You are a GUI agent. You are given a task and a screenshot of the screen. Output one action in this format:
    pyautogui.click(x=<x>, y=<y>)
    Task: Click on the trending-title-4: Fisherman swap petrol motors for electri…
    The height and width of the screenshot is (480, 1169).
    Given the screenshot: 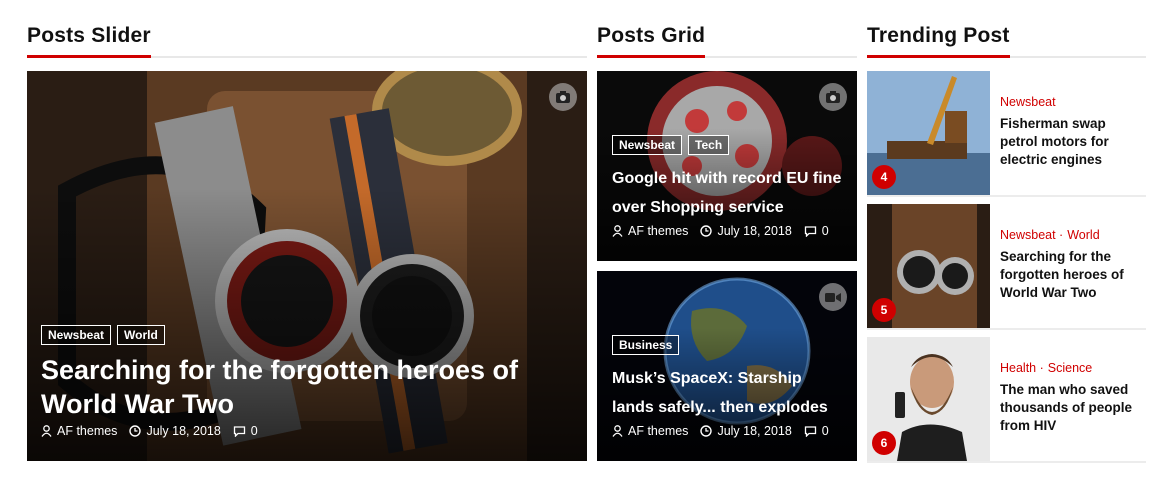 What is the action you would take?
    pyautogui.click(x=1070, y=142)
    